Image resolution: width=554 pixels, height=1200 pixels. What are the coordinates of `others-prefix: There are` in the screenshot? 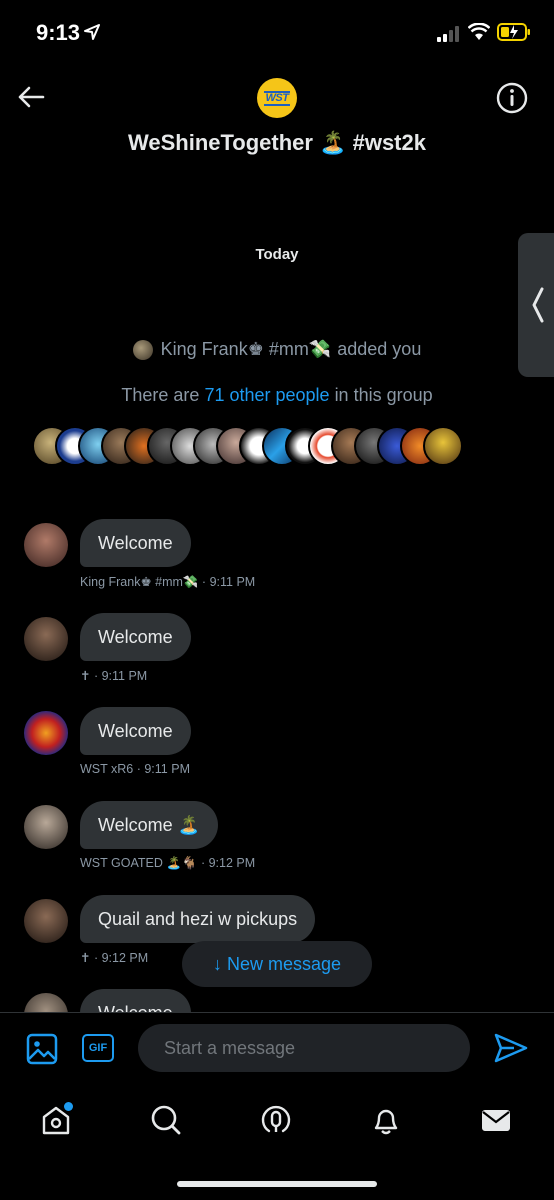 It's located at (160, 395).